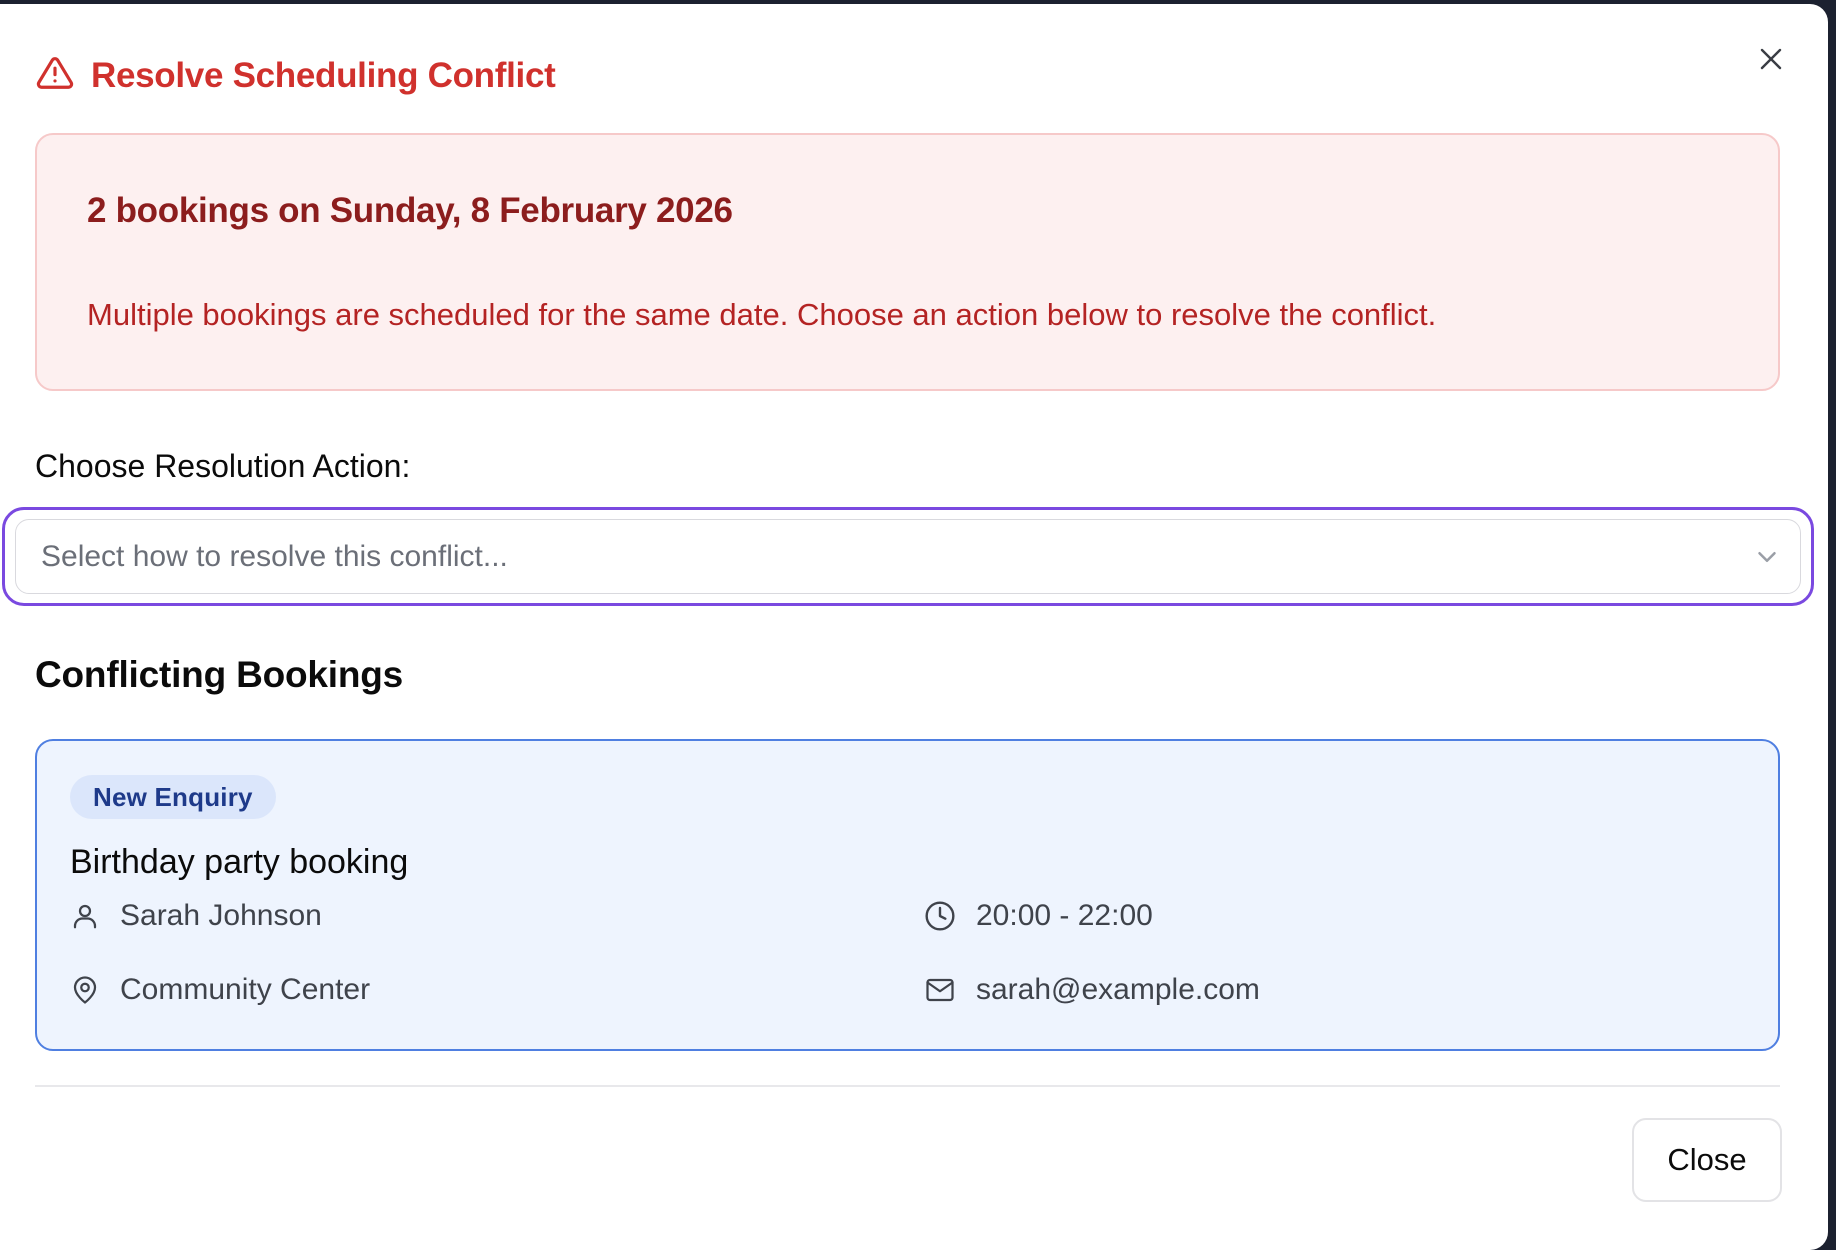 This screenshot has width=1836, height=1250. I want to click on conflicting-bookings-heading: Conflicting Bookings, so click(219, 674).